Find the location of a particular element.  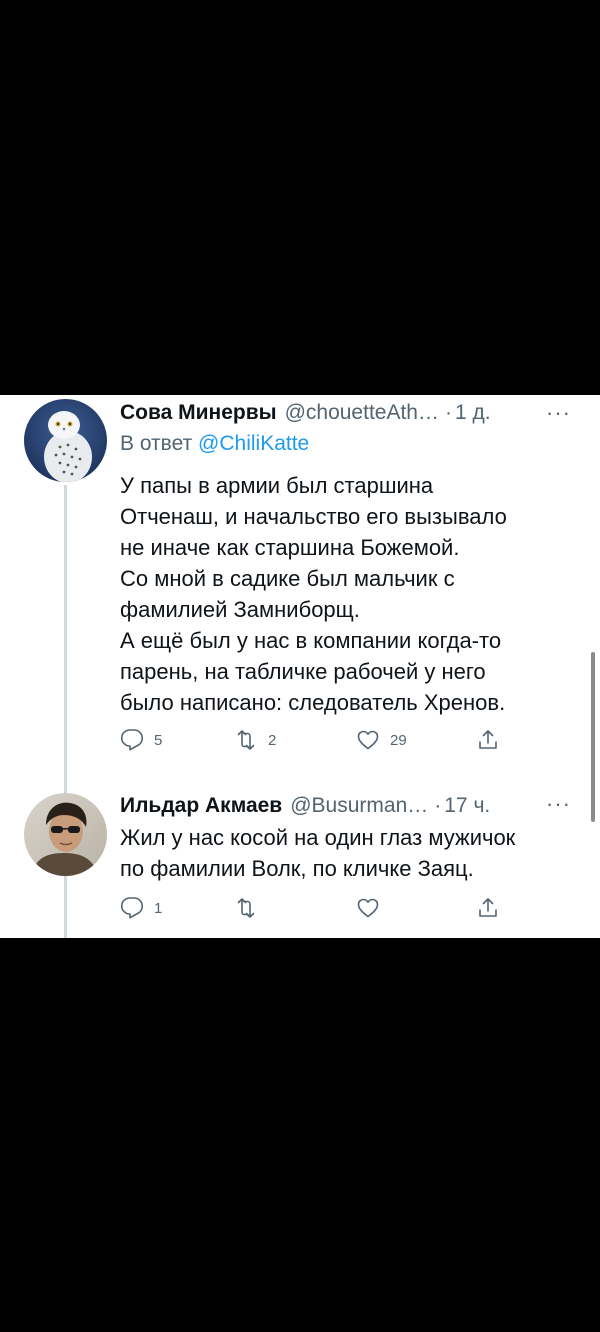

like-count: 29 is located at coordinates (398, 740).